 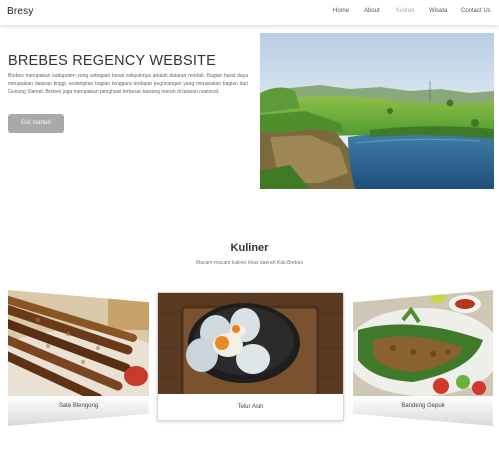 I want to click on sate-blengong-image, so click(x=78, y=350).